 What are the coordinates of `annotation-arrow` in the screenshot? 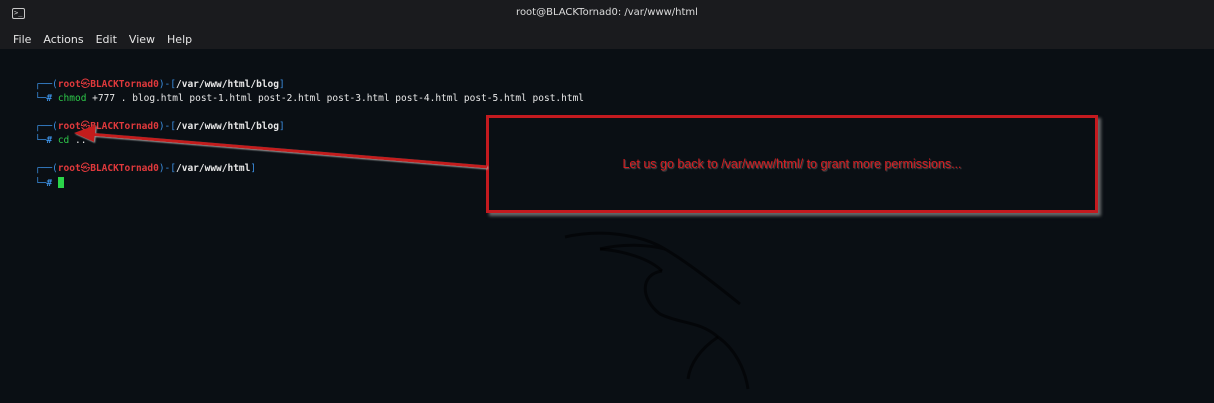 It's located at (281, 147).